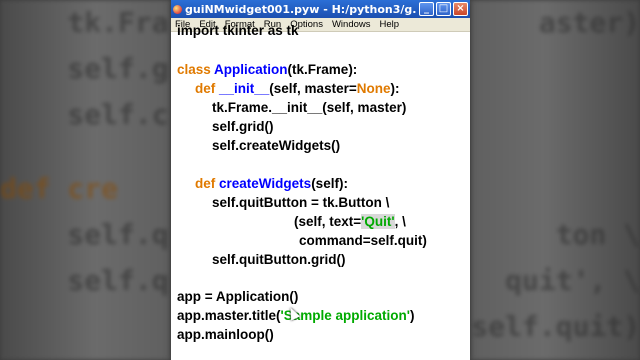 This screenshot has height=360, width=640. Describe the element at coordinates (322, 69) in the screenshot. I see `class-bases: (tk.Frame):` at that location.